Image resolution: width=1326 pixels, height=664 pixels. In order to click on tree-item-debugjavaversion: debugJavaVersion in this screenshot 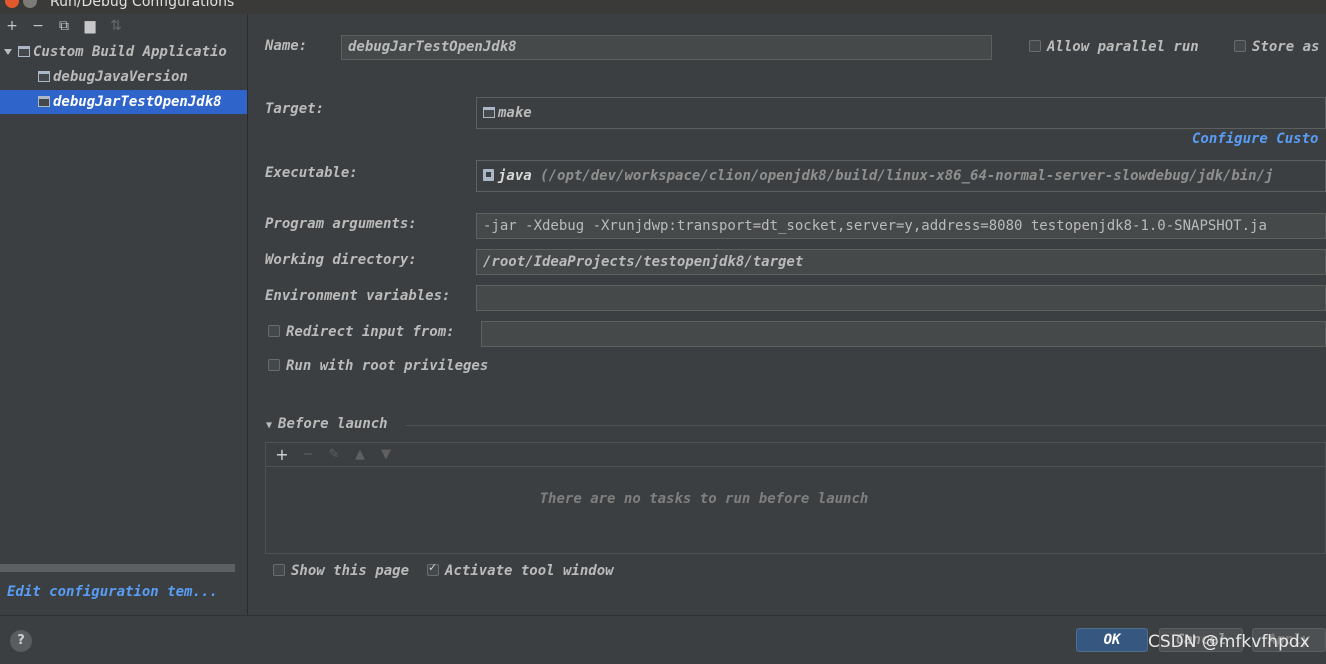, I will do `click(123, 77)`.